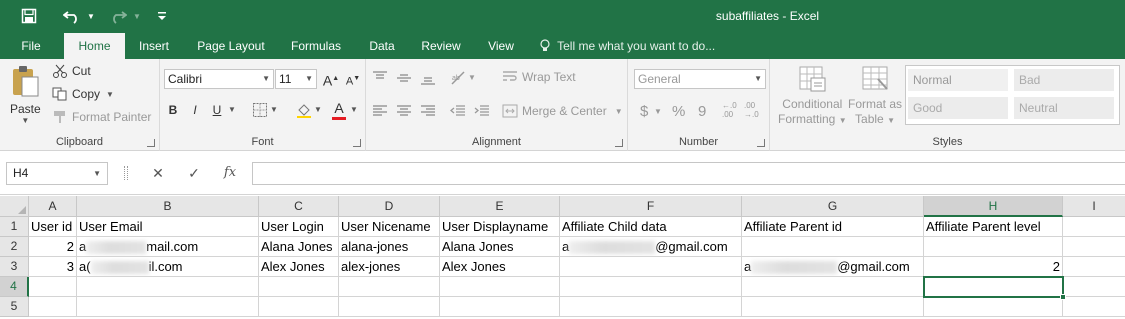 This screenshot has width=1125, height=319. Describe the element at coordinates (993, 227) in the screenshot. I see `cell-h1: Affiliate Parent level` at that location.